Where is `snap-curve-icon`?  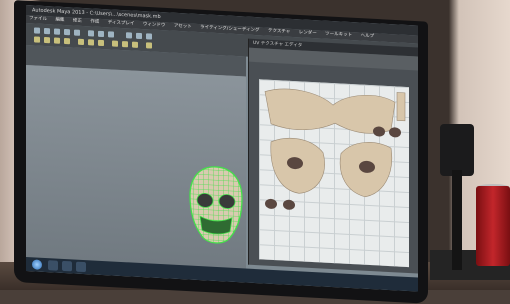 snap-curve-icon is located at coordinates (101, 34).